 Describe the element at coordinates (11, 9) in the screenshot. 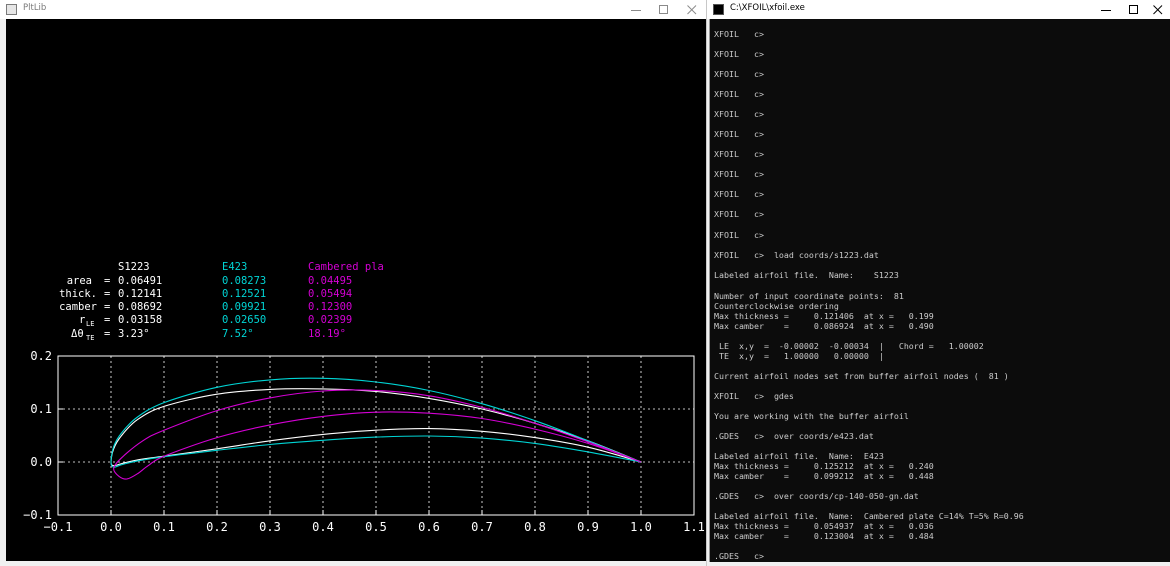

I see `pltlib-window-icon` at that location.